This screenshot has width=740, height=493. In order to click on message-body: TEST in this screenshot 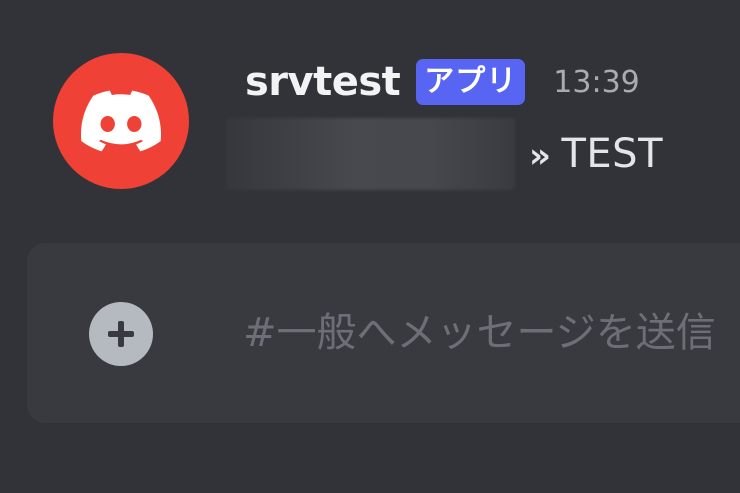, I will do `click(612, 154)`.